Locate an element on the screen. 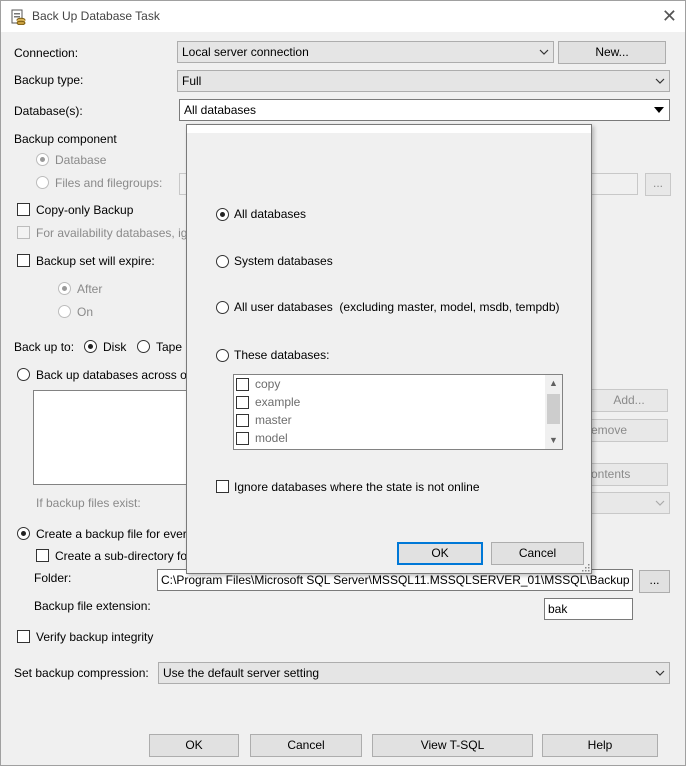 This screenshot has width=686, height=766. tape-label: Tape is located at coordinates (169, 347).